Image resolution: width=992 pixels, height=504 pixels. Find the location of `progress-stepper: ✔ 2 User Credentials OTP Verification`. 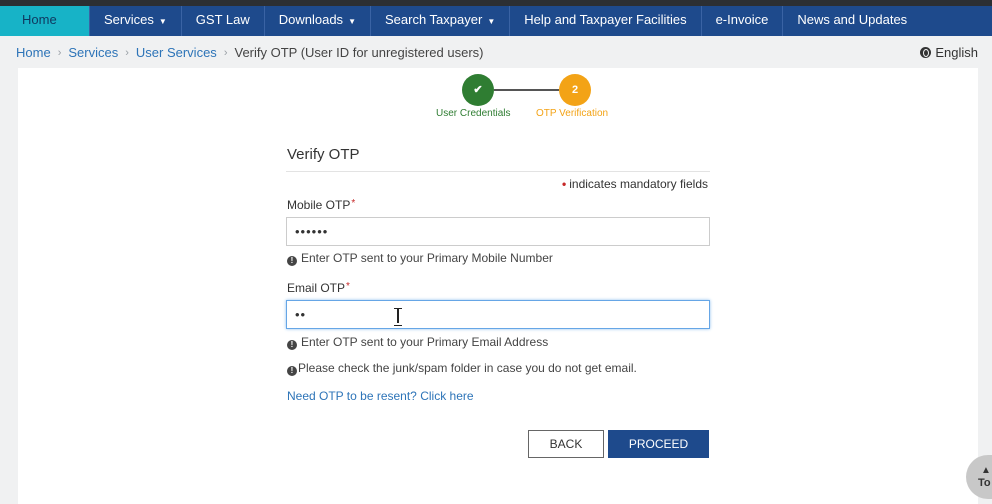

progress-stepper: ✔ 2 User Credentials OTP Verification is located at coordinates (498, 98).